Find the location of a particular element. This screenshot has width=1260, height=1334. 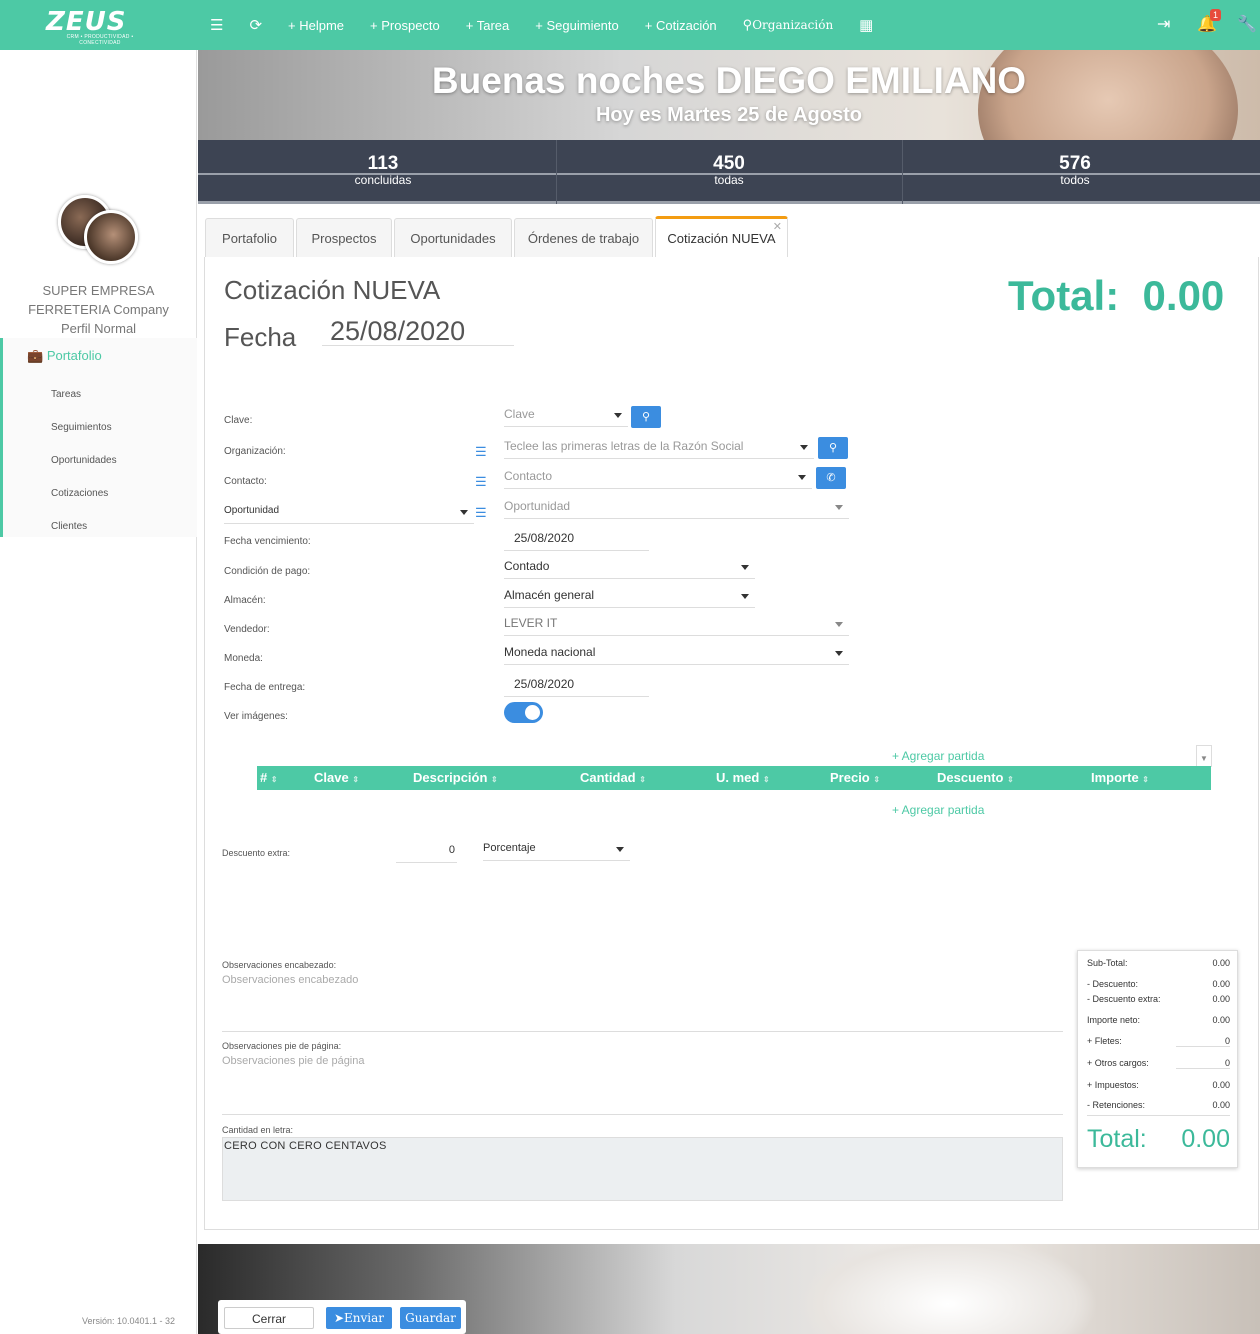

columns-dropdown: ▼ is located at coordinates (1204, 756).